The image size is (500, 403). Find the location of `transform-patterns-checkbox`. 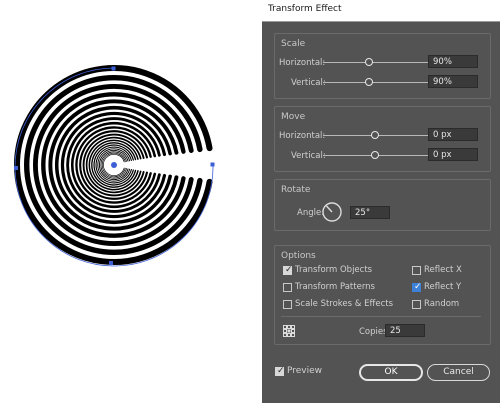

transform-patterns-checkbox is located at coordinates (287, 287).